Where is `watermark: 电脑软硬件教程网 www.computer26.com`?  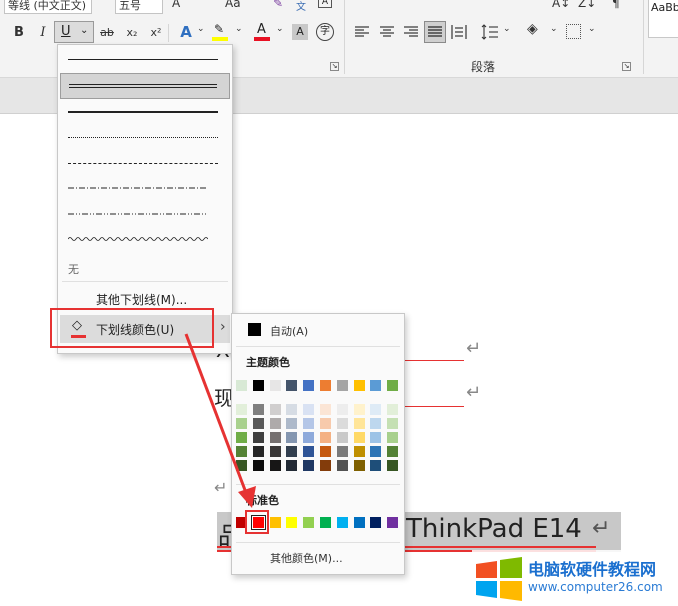 watermark: 电脑软硬件教程网 www.computer26.com is located at coordinates (575, 578).